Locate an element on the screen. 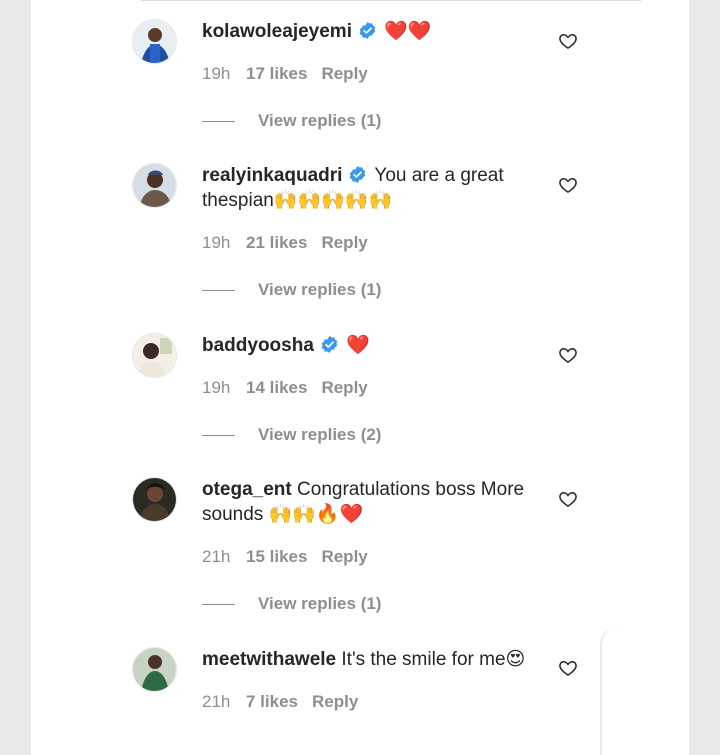 The image size is (720, 755). comment-meta: 19h 17 likes Reply is located at coordinates (285, 74).